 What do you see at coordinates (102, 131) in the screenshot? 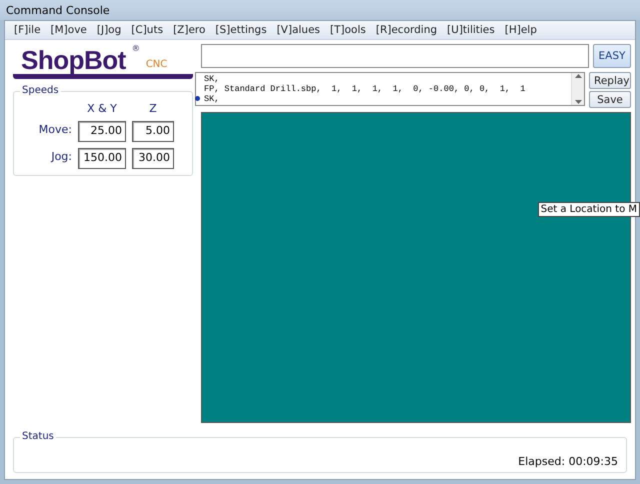
I see `speed-field: 25.00` at bounding box center [102, 131].